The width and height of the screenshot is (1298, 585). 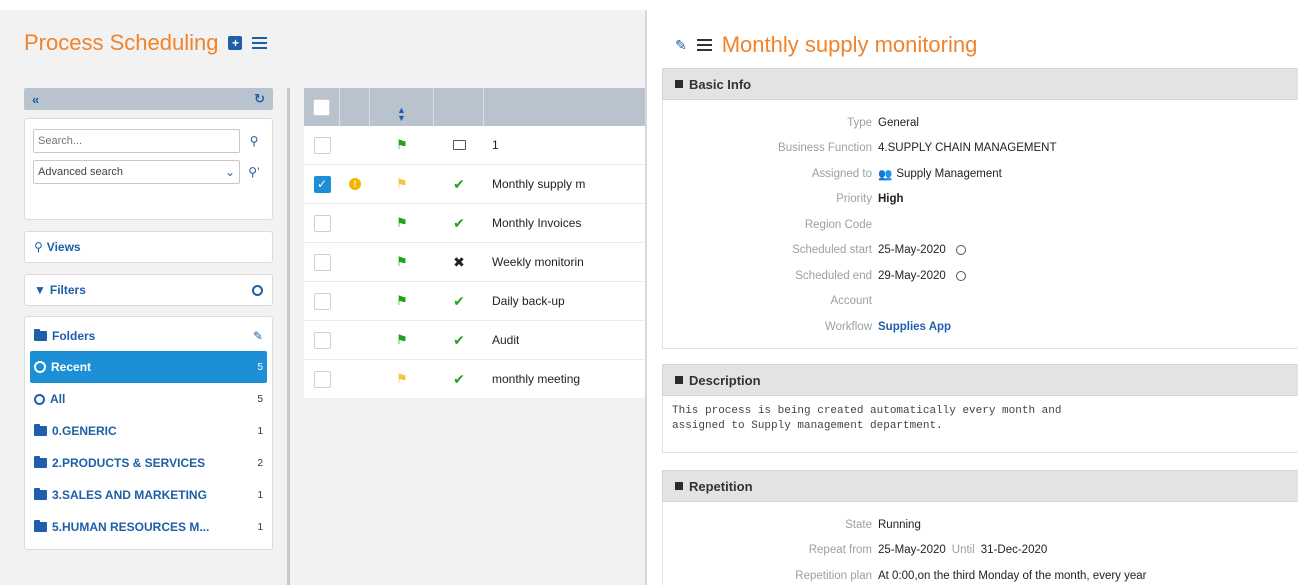 What do you see at coordinates (148, 367) in the screenshot?
I see `folder-item-recent: Recent 5` at bounding box center [148, 367].